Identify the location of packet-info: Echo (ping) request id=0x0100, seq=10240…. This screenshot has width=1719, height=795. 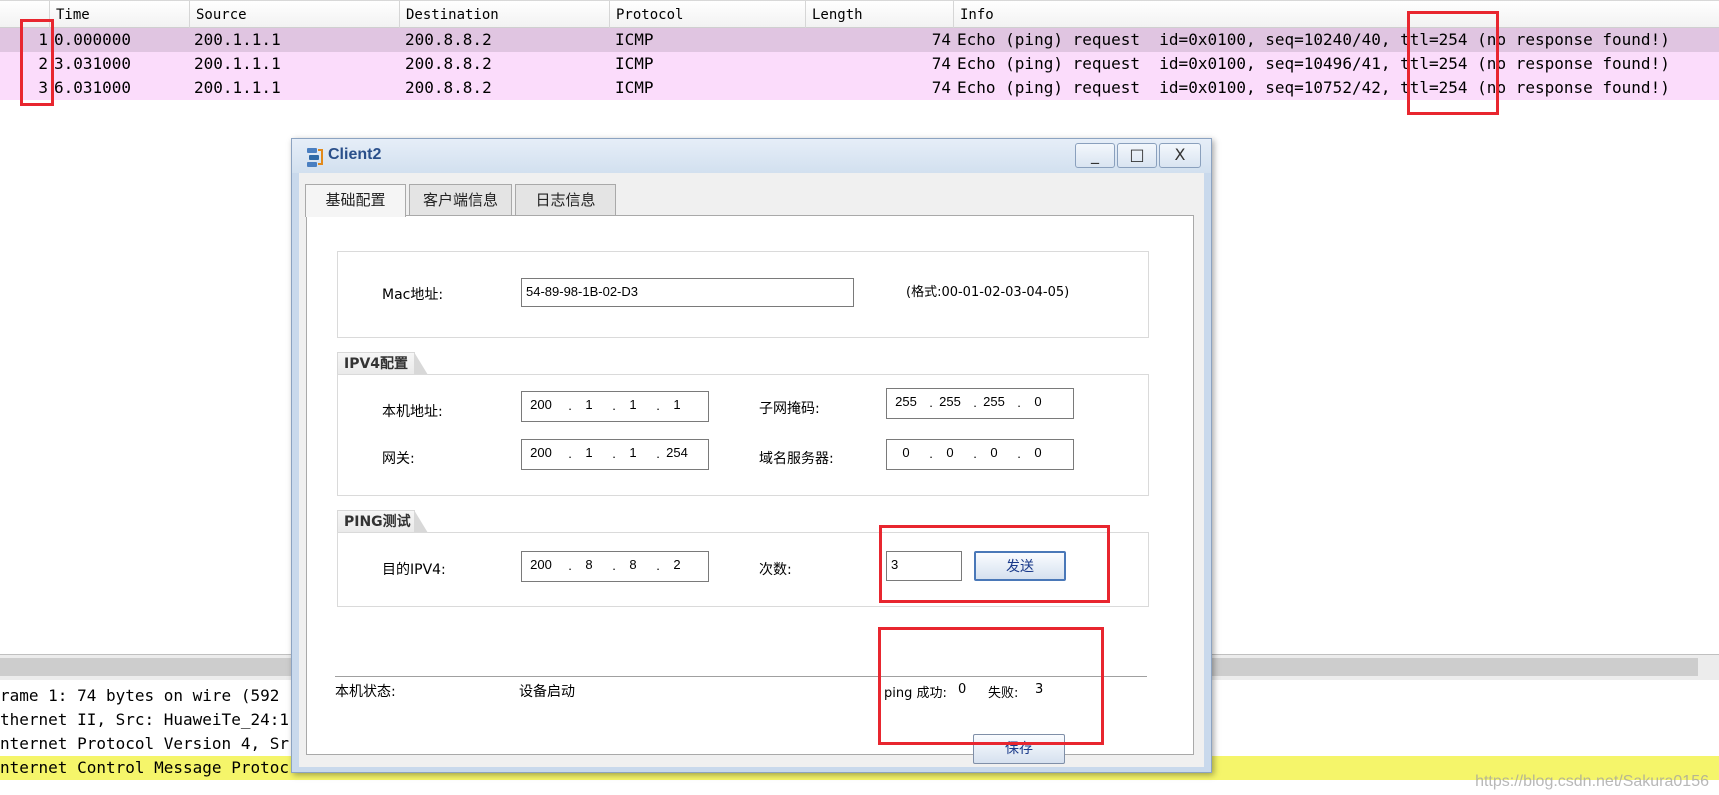
(1313, 39).